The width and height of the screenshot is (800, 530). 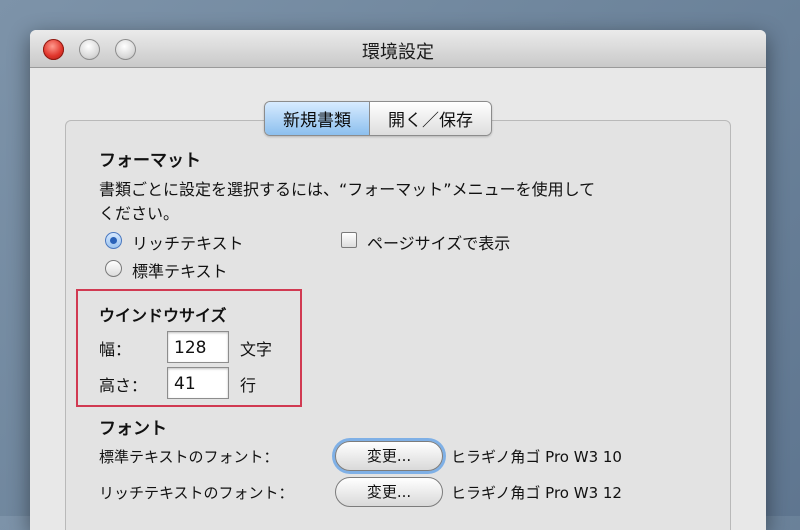 I want to click on title-bar: 環境設定, so click(x=398, y=49).